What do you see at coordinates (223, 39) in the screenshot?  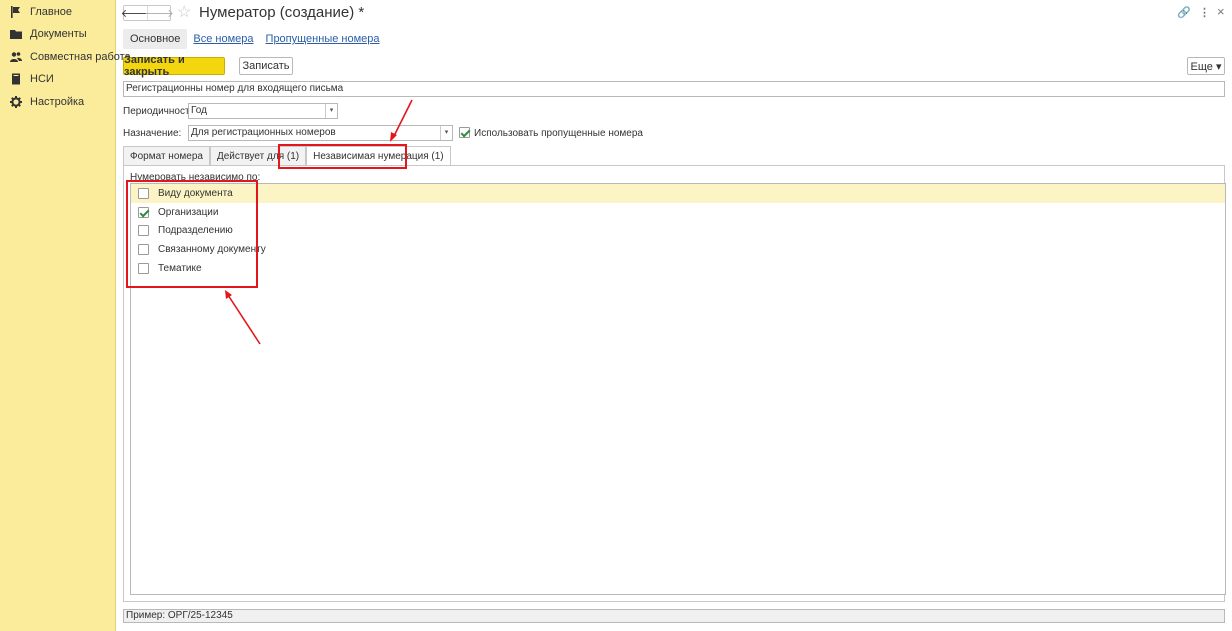 I see `tab-all-numbers: Все номера` at bounding box center [223, 39].